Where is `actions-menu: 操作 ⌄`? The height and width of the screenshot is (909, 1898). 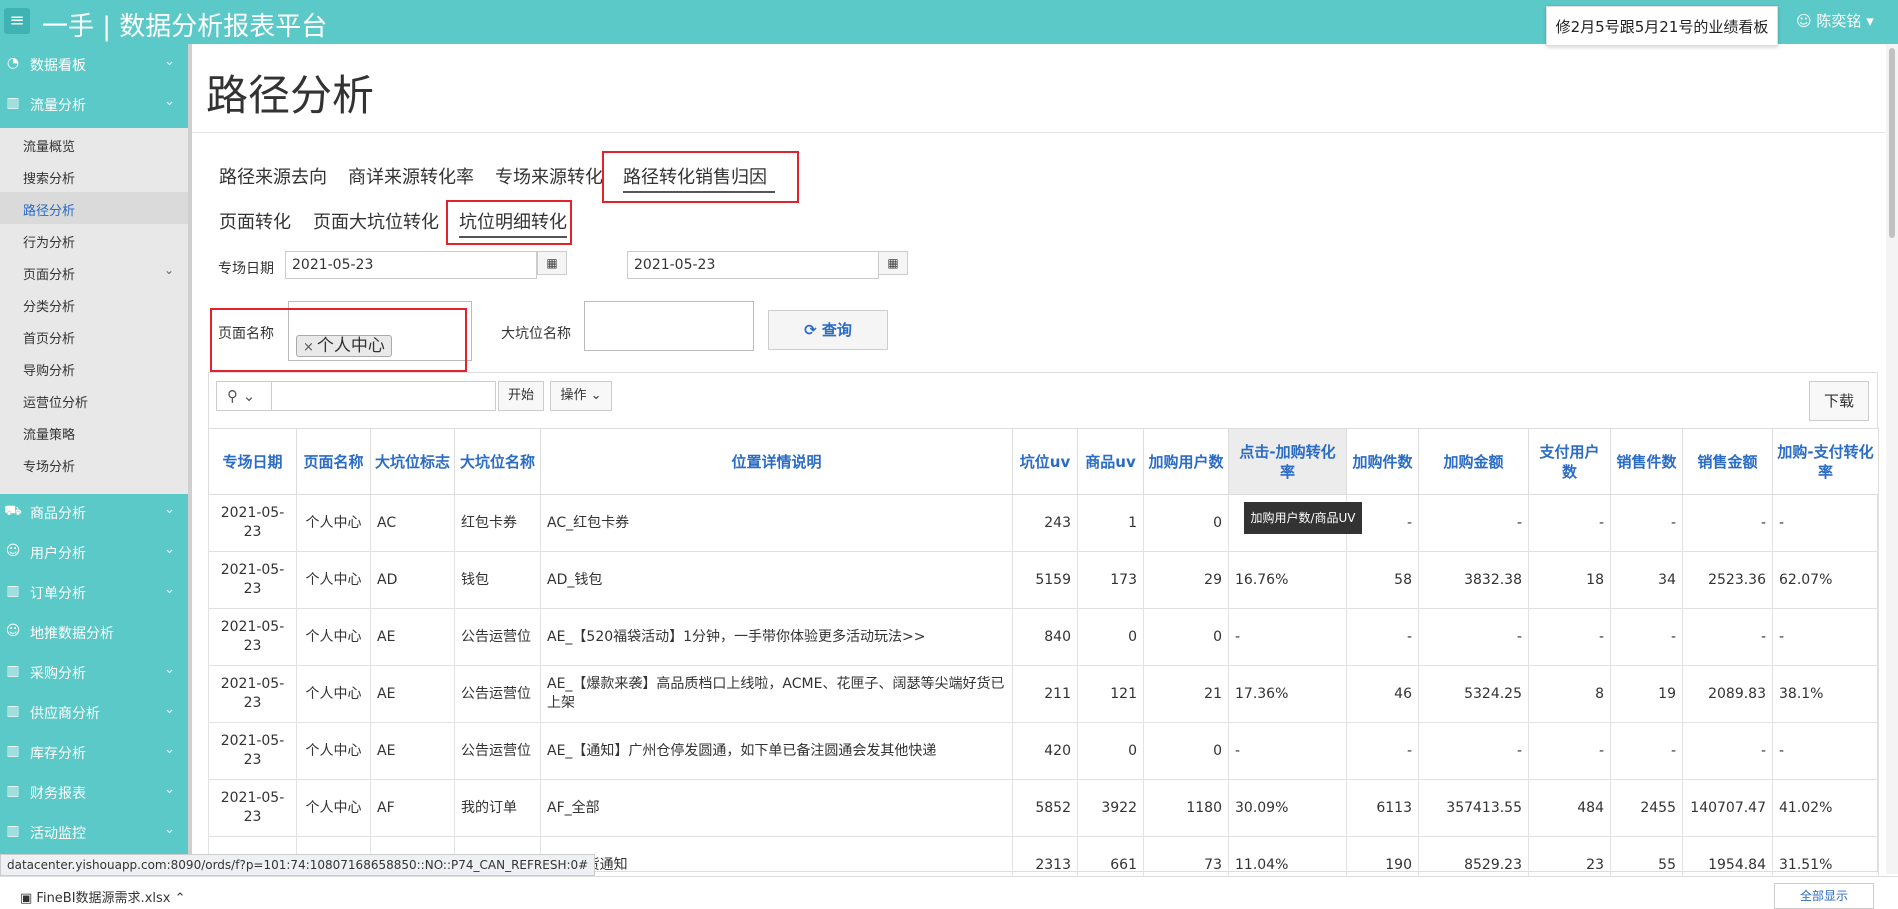 actions-menu: 操作 ⌄ is located at coordinates (581, 396).